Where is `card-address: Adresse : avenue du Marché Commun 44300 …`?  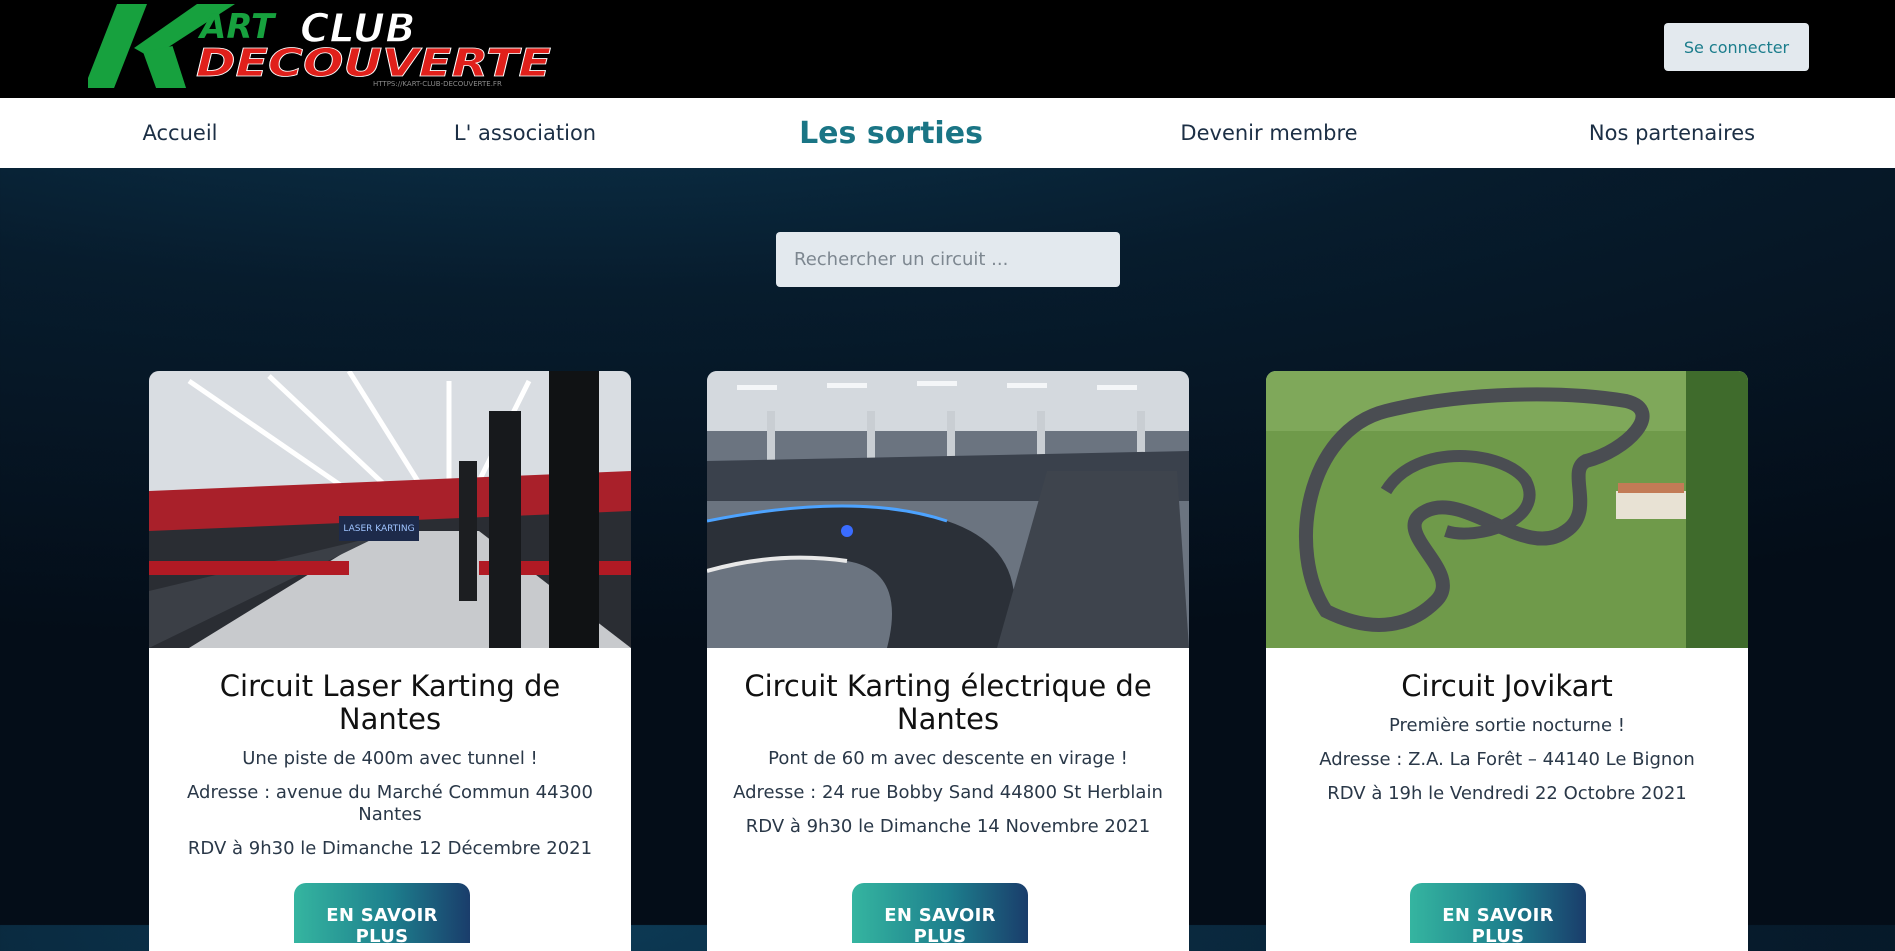
card-address: Adresse : avenue du Marché Commun 44300 … is located at coordinates (390, 803).